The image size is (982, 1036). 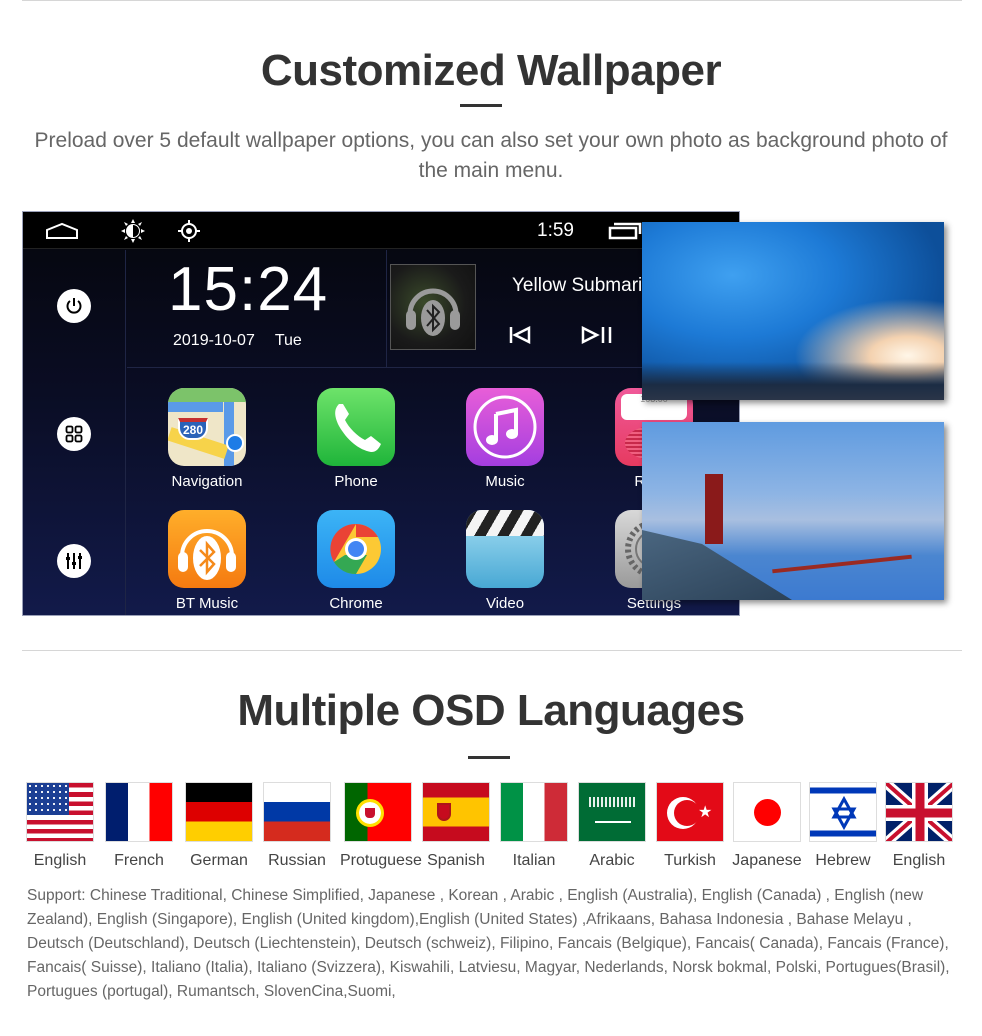 I want to click on previous-icon, so click(x=520, y=335).